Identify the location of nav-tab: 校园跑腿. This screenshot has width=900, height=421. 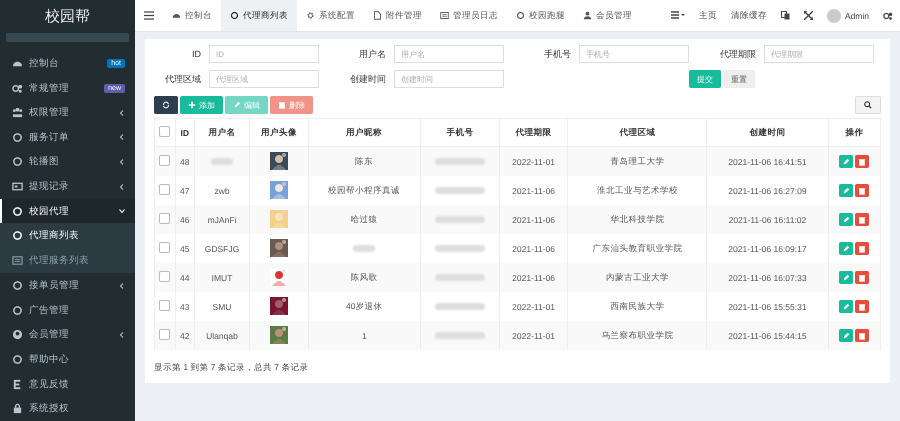
(540, 15).